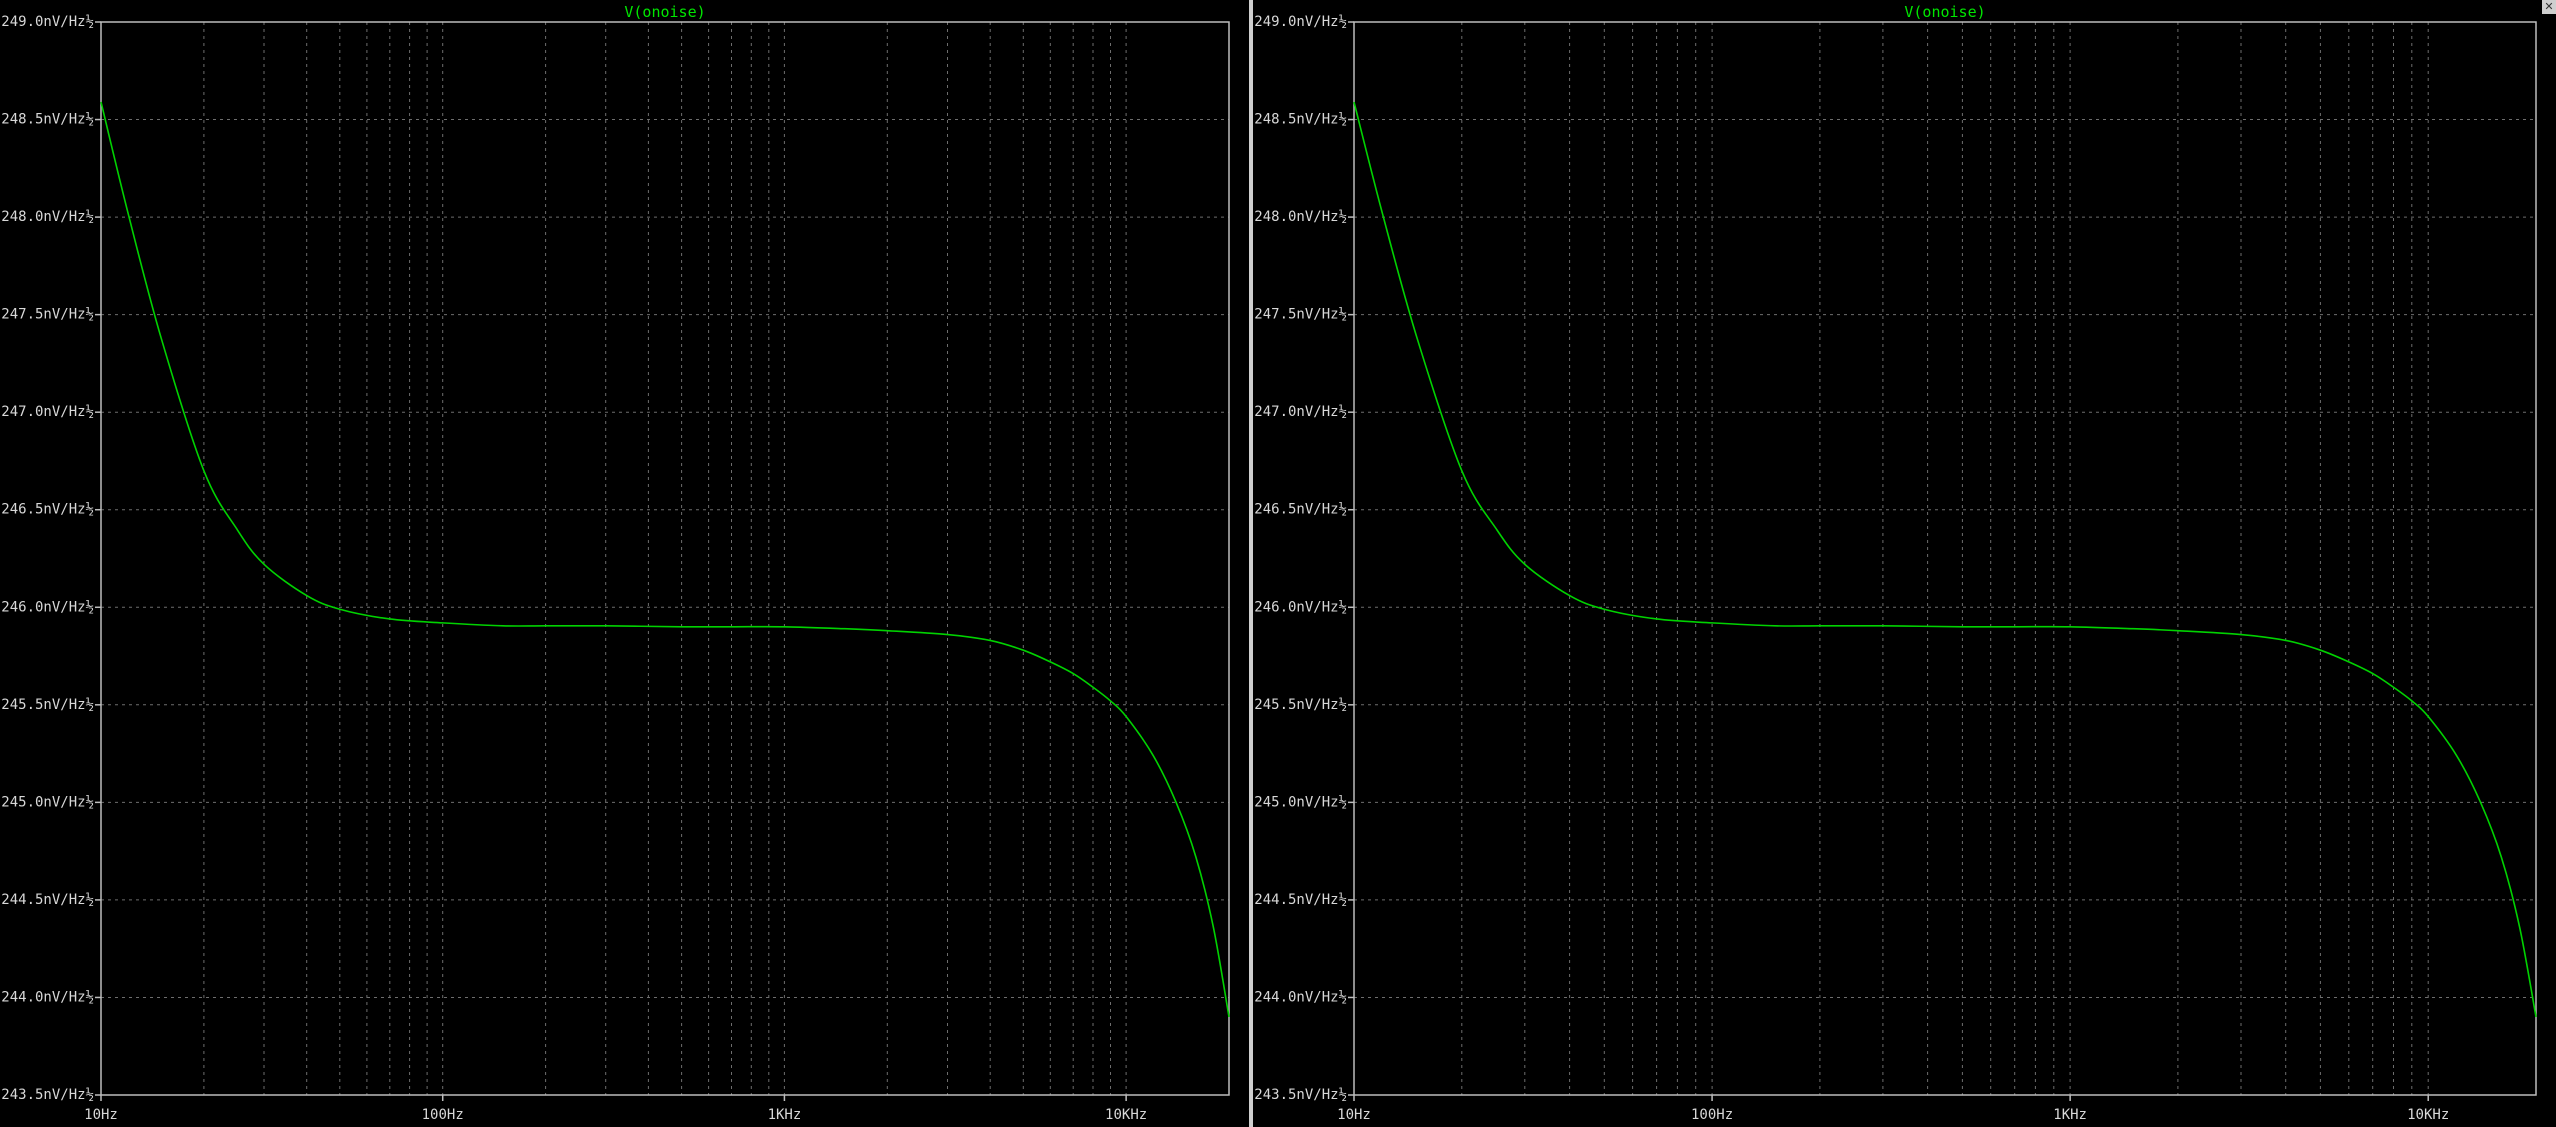 The width and height of the screenshot is (2556, 1127). What do you see at coordinates (2549, 7) in the screenshot?
I see `close-icon: ✕` at bounding box center [2549, 7].